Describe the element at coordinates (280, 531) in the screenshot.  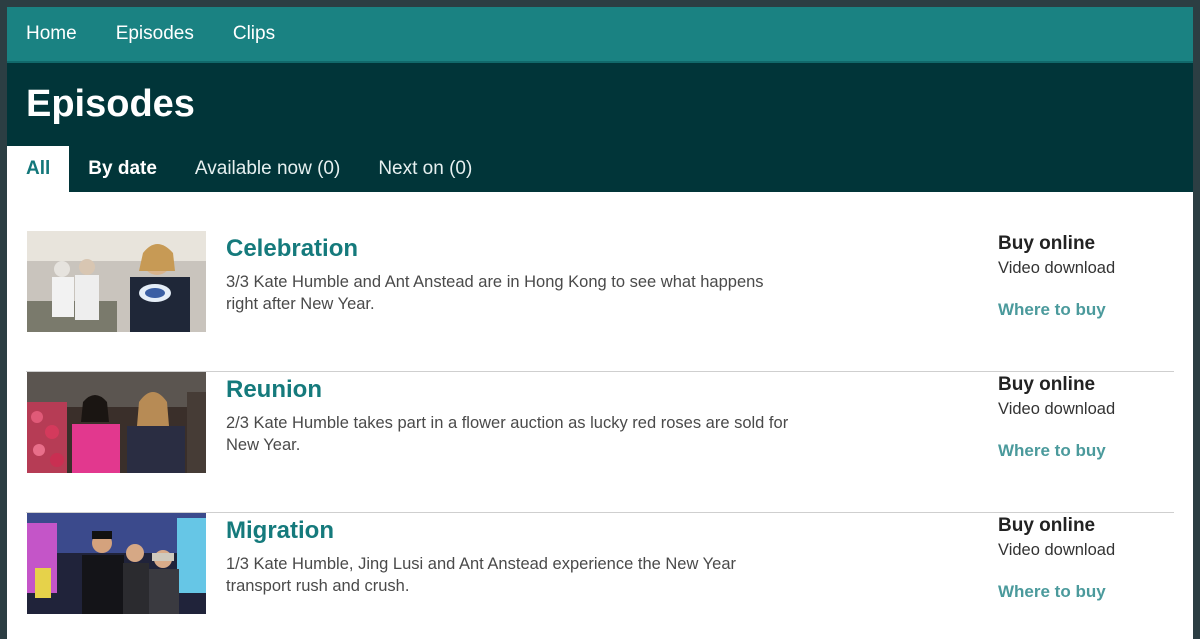
I see `episode-title-link: Migration` at that location.